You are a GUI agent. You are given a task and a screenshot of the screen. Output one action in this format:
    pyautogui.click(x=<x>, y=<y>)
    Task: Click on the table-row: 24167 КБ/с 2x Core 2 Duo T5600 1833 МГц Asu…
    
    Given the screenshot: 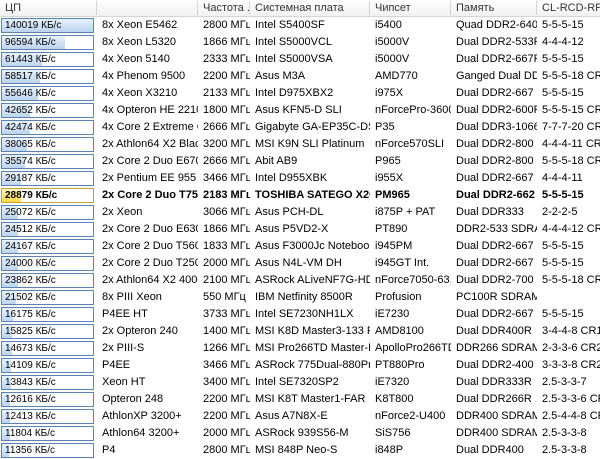 What is the action you would take?
    pyautogui.click(x=300, y=246)
    